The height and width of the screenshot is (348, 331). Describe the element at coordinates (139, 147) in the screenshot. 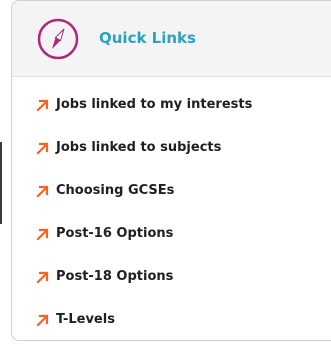

I see `quick-link-label: Jobs linked to subjects` at that location.